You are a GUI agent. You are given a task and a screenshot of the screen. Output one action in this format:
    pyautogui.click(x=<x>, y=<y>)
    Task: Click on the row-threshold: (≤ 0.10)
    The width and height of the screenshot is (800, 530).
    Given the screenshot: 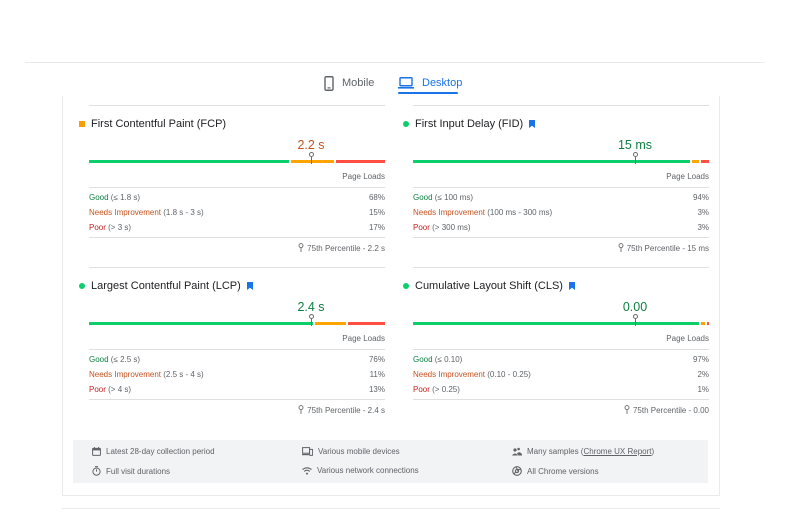 What is the action you would take?
    pyautogui.click(x=447, y=359)
    